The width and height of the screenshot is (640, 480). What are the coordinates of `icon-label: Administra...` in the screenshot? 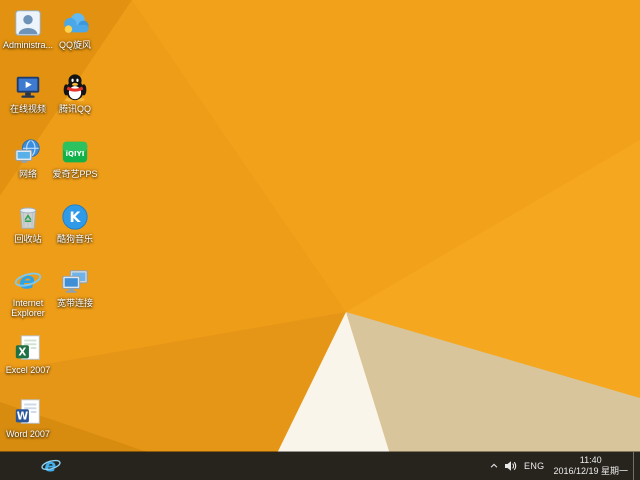 It's located at (27, 45).